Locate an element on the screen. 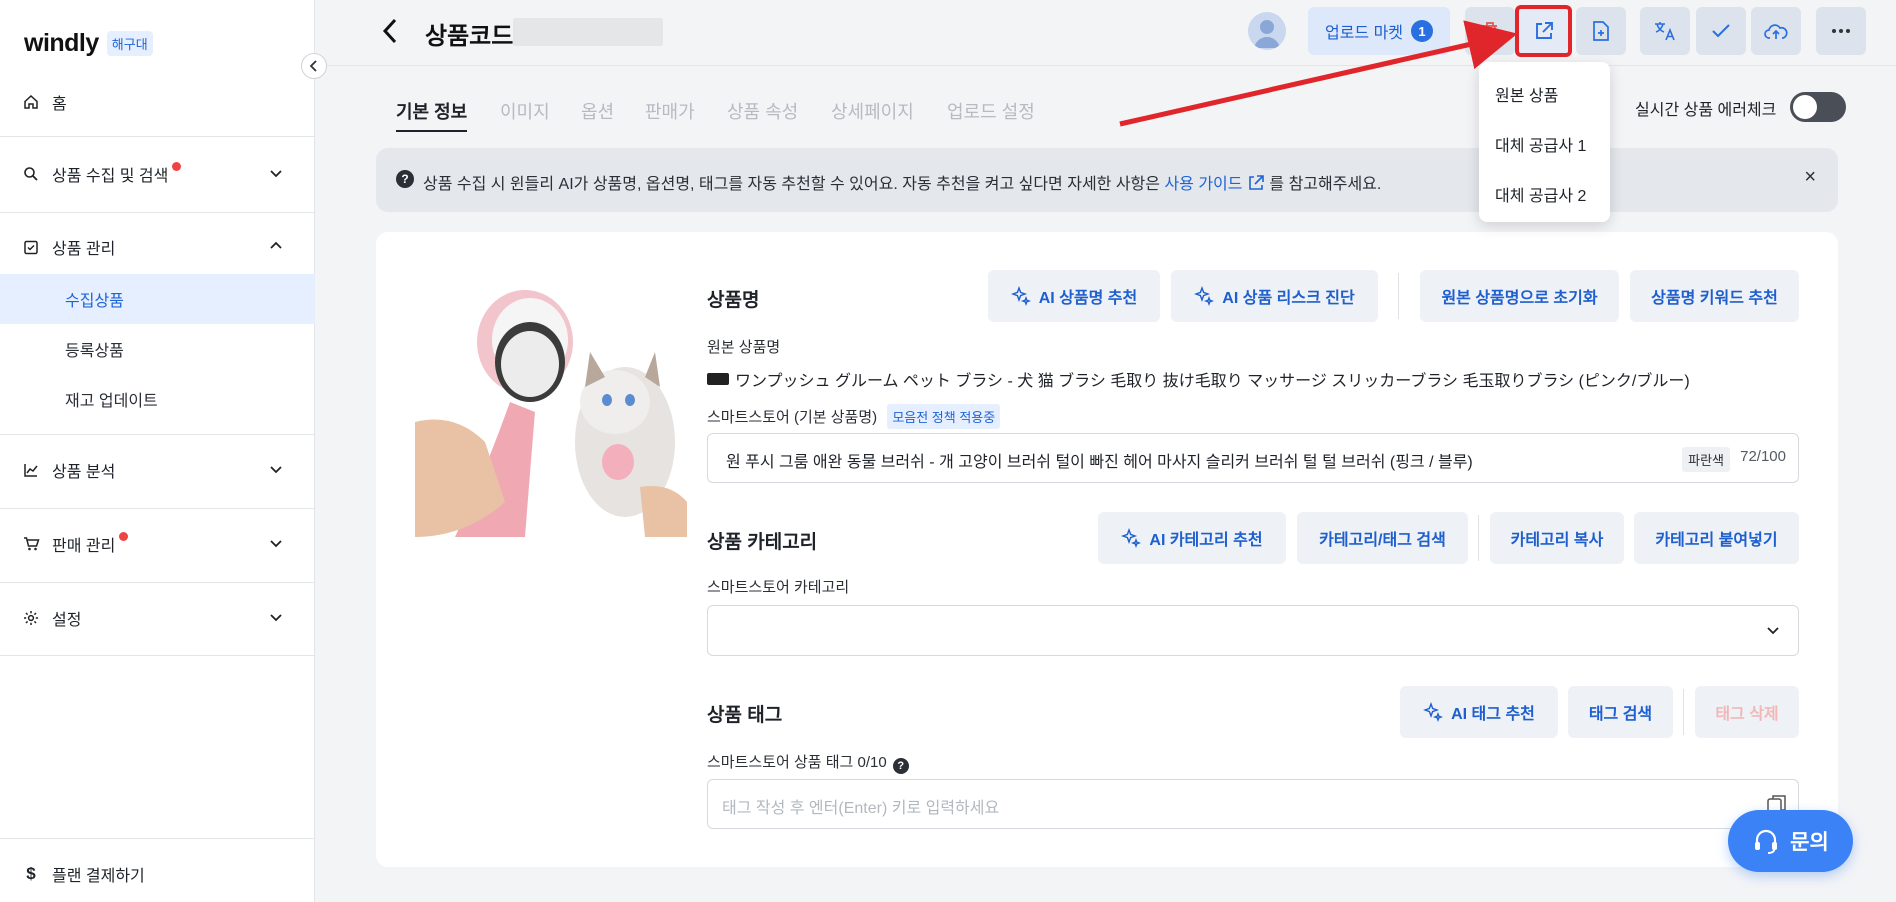 The image size is (1896, 902). category-copy-button: 카테고리 복사 is located at coordinates (1557, 538).